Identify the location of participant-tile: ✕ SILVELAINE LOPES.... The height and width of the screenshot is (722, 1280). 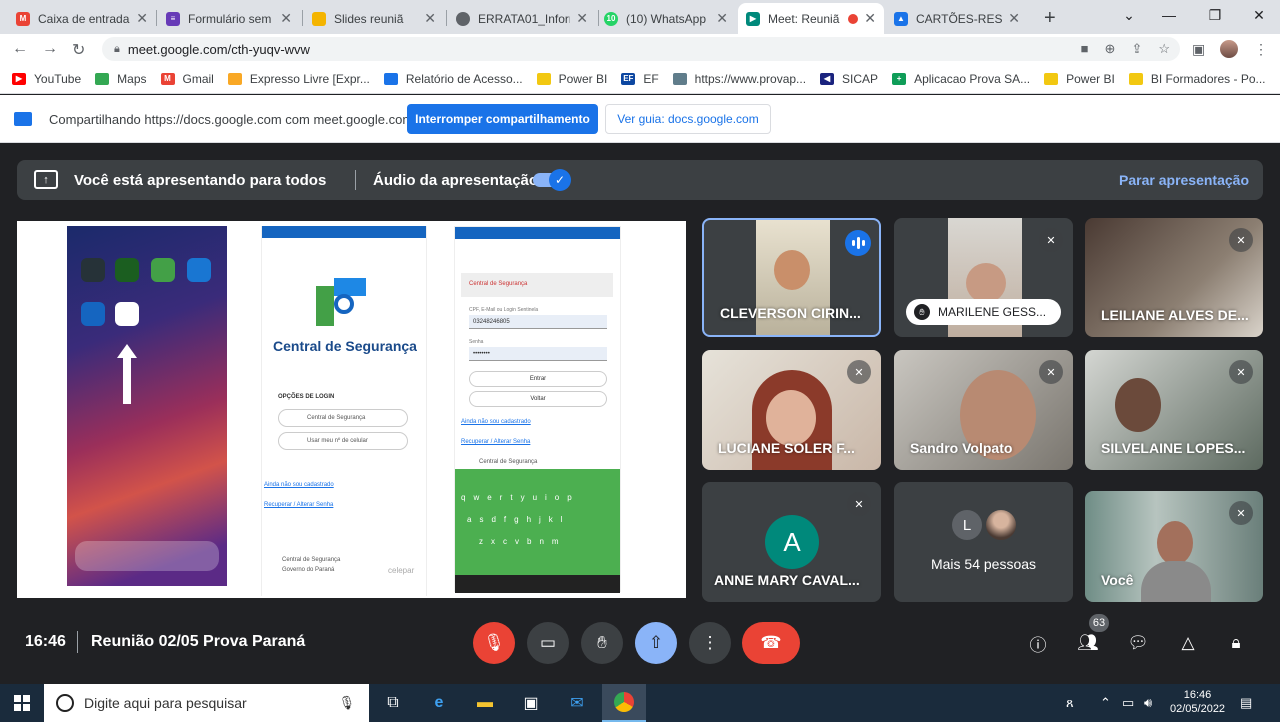
(1174, 410).